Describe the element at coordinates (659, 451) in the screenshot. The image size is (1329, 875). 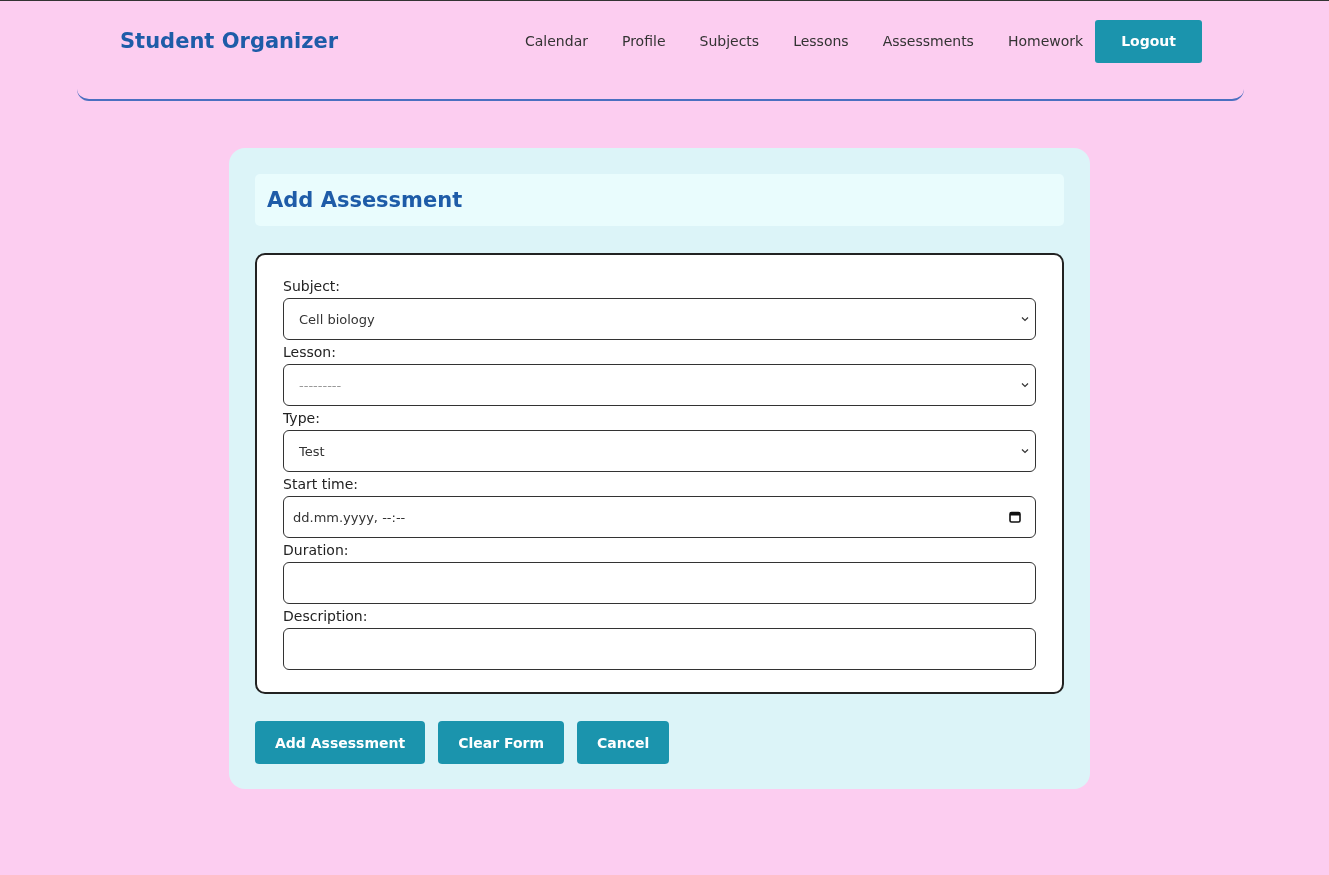
I see `select-field: Test` at that location.